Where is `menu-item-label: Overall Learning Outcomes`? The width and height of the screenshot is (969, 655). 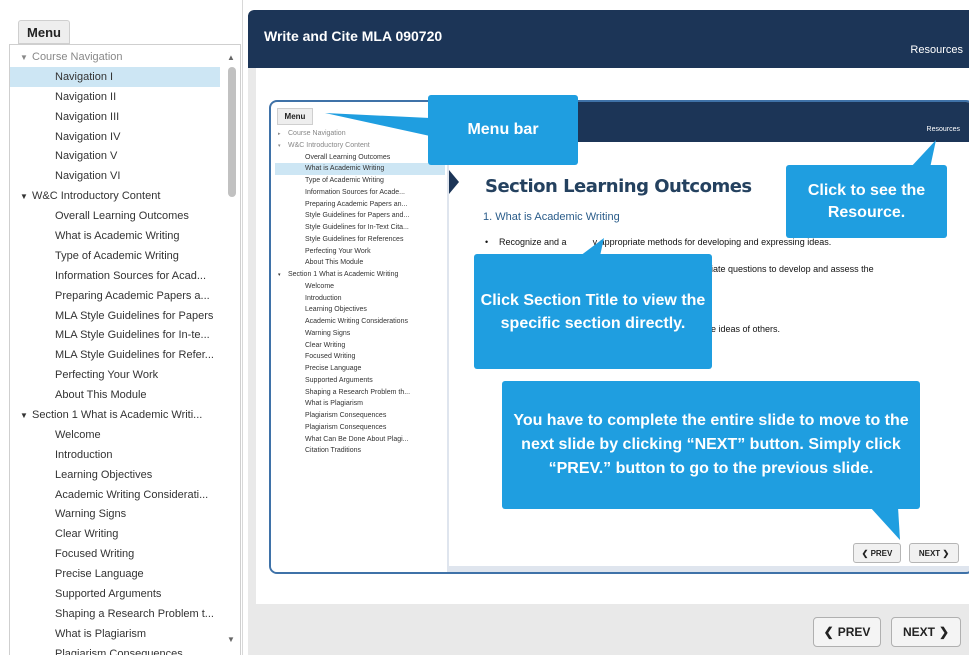 menu-item-label: Overall Learning Outcomes is located at coordinates (122, 216).